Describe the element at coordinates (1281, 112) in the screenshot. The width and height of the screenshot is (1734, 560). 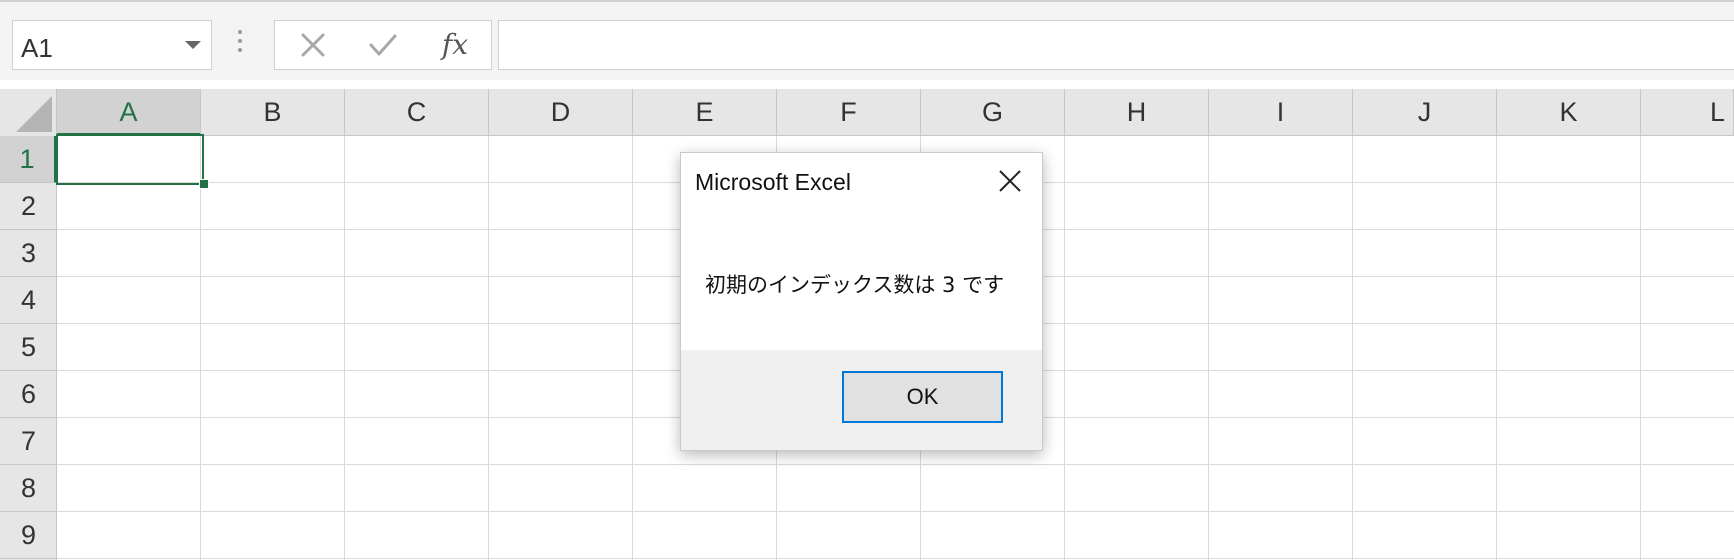
I see `column-header-i: I` at that location.